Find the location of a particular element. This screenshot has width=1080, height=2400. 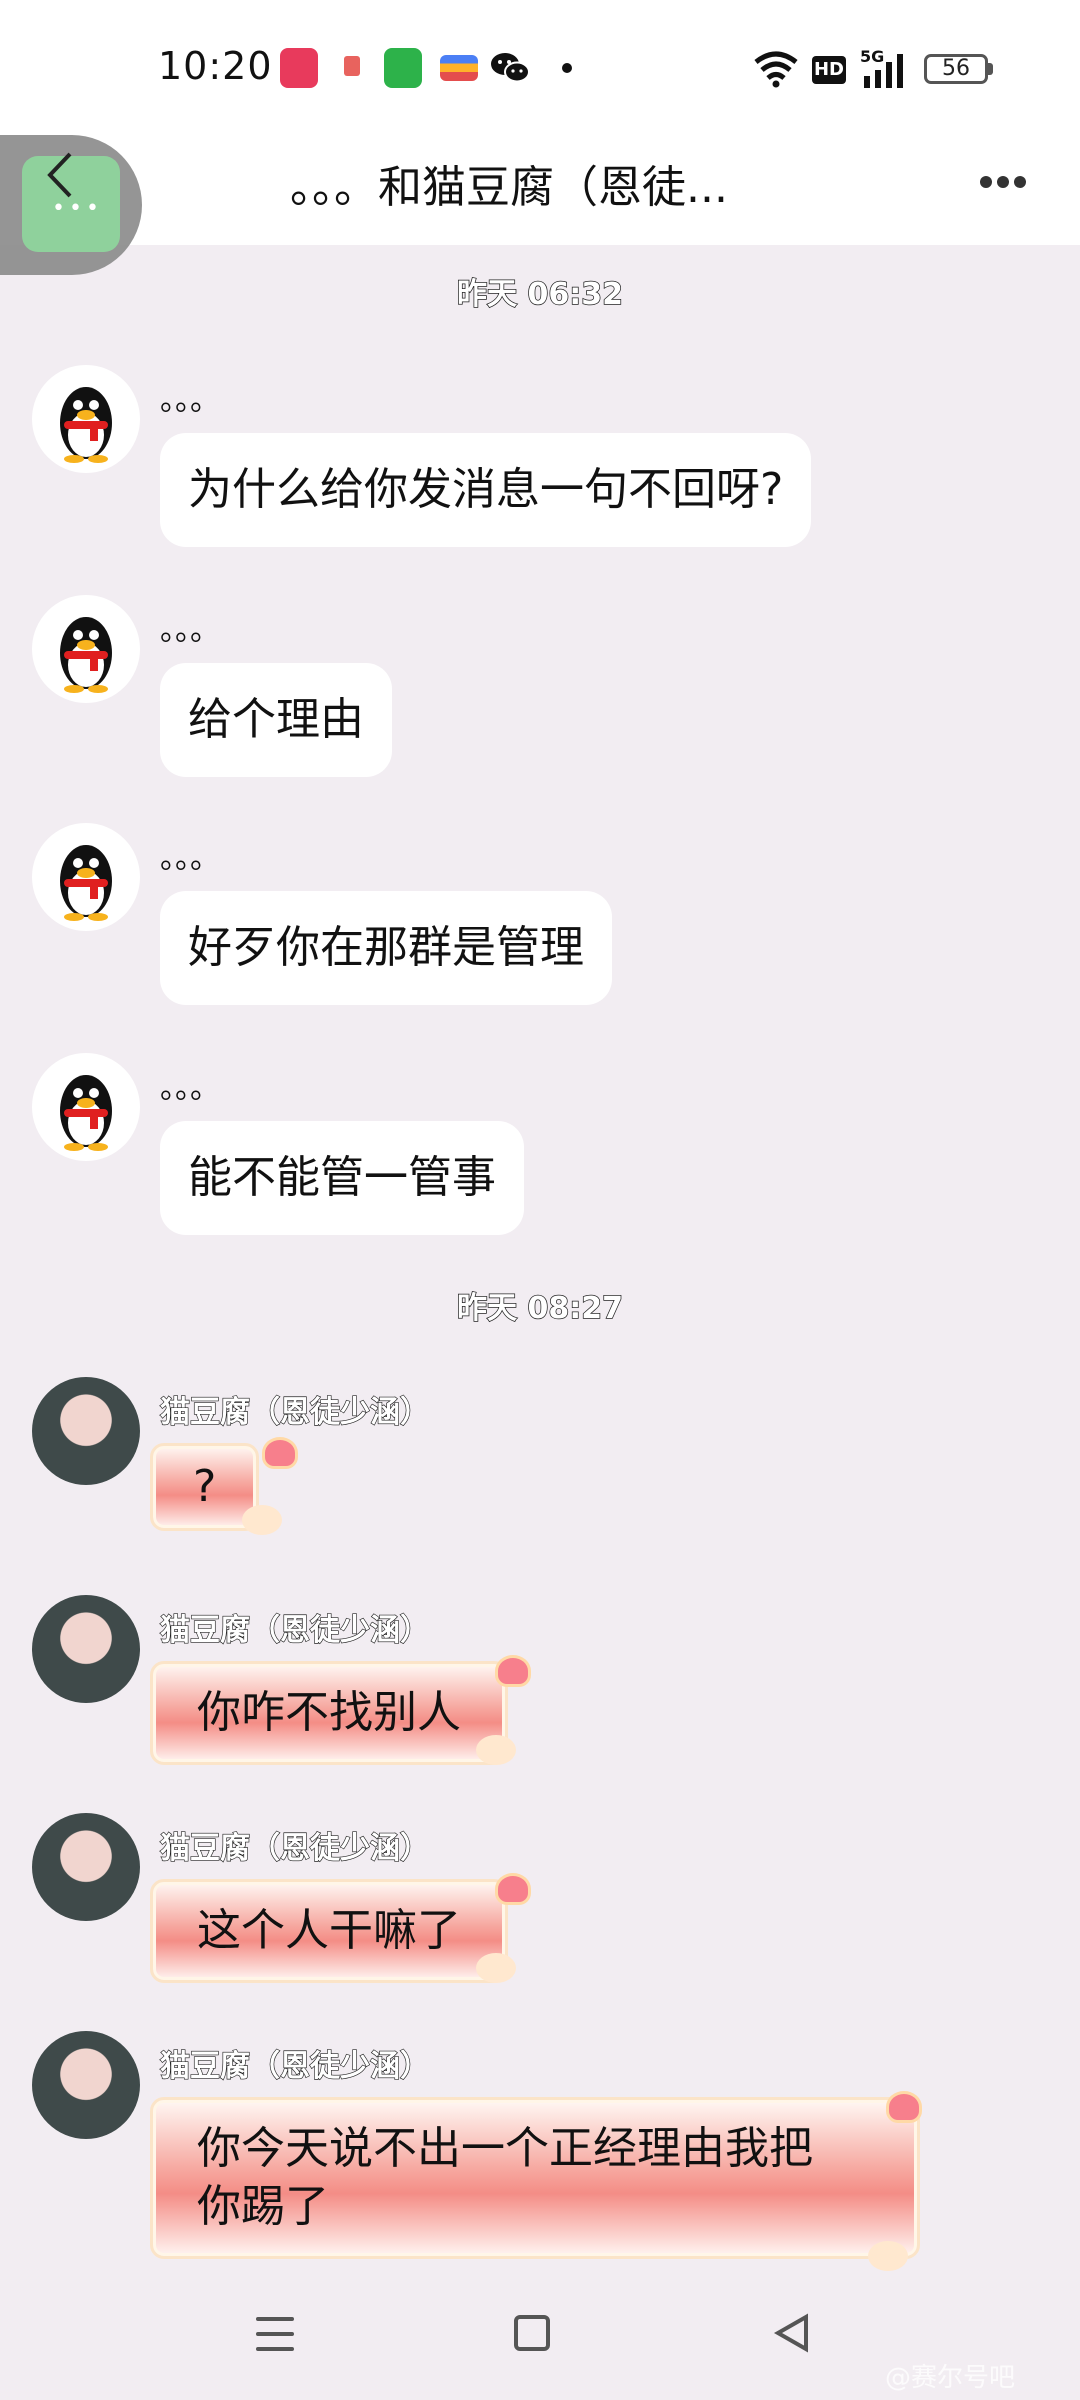

music-app-icon is located at coordinates (299, 68).